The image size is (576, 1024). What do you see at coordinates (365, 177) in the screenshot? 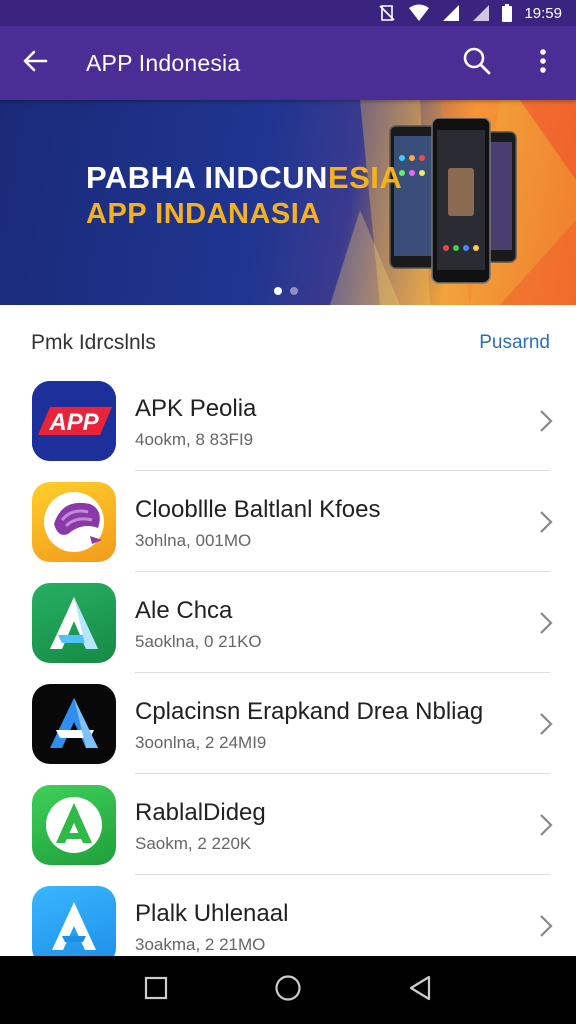
I see `banner-headline-part2: ESIA` at bounding box center [365, 177].